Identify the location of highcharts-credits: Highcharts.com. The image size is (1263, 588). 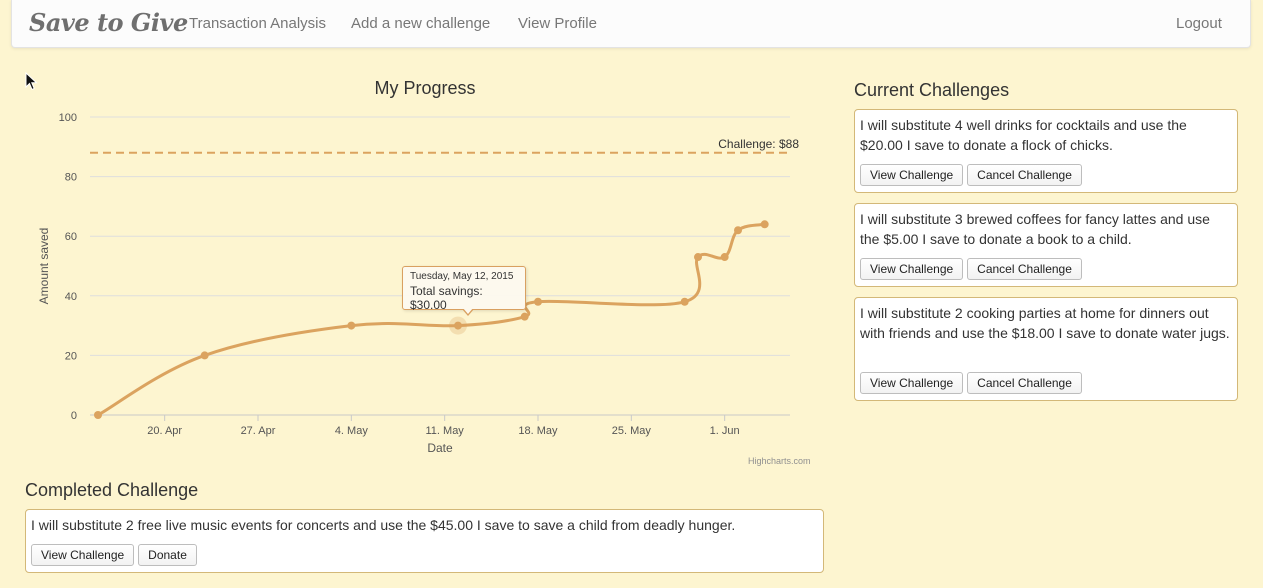
(779, 461).